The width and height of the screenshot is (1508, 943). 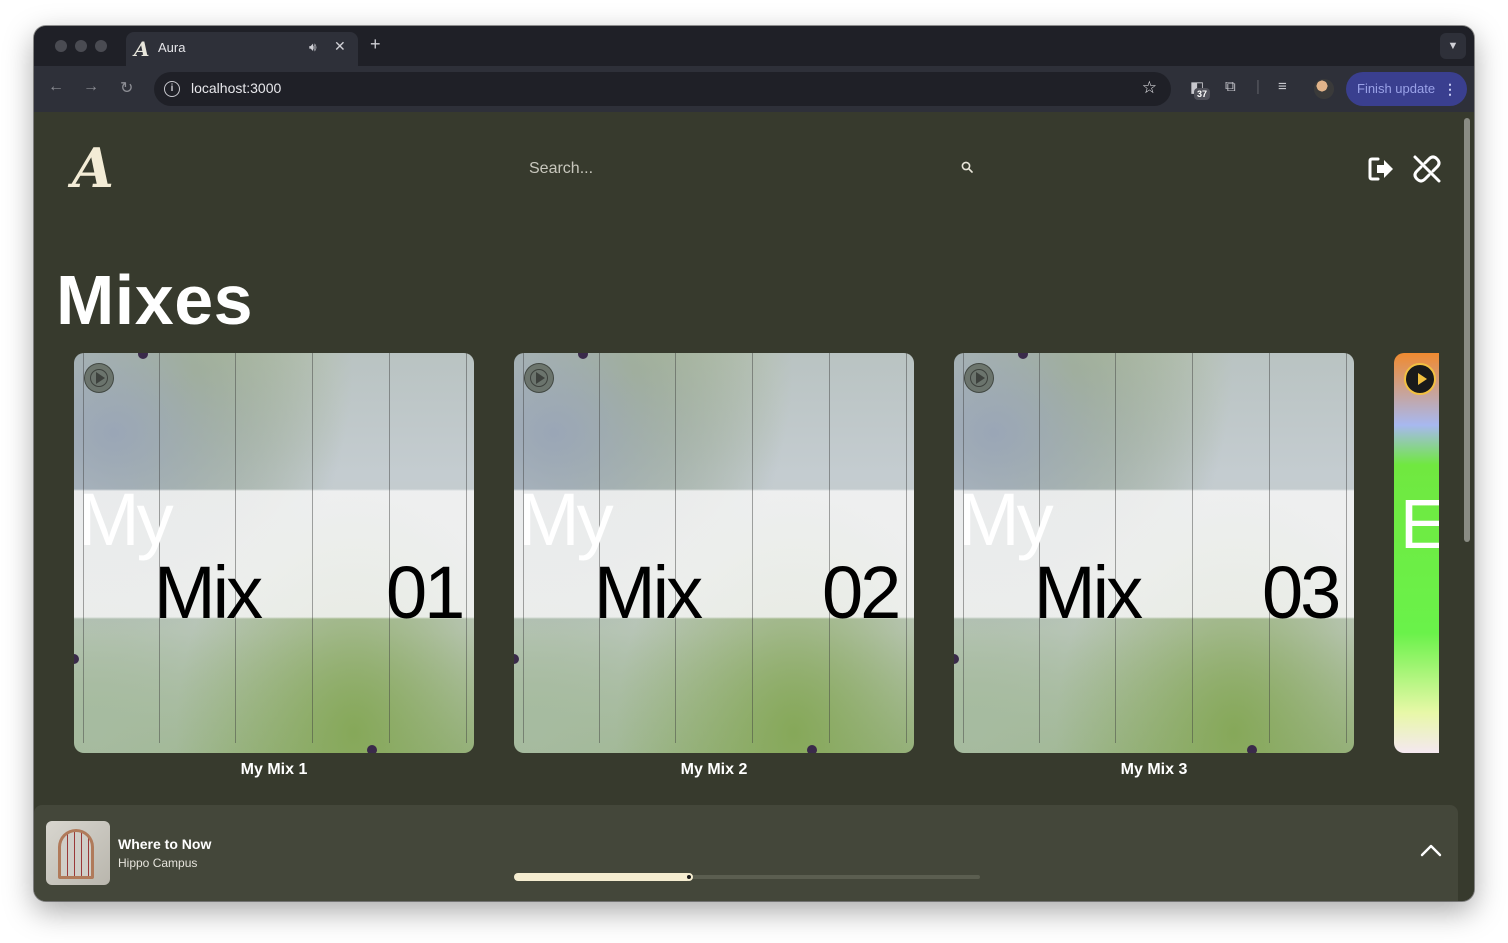 What do you see at coordinates (662, 89) in the screenshot?
I see `address-bar: i localhost:3000 ☆` at bounding box center [662, 89].